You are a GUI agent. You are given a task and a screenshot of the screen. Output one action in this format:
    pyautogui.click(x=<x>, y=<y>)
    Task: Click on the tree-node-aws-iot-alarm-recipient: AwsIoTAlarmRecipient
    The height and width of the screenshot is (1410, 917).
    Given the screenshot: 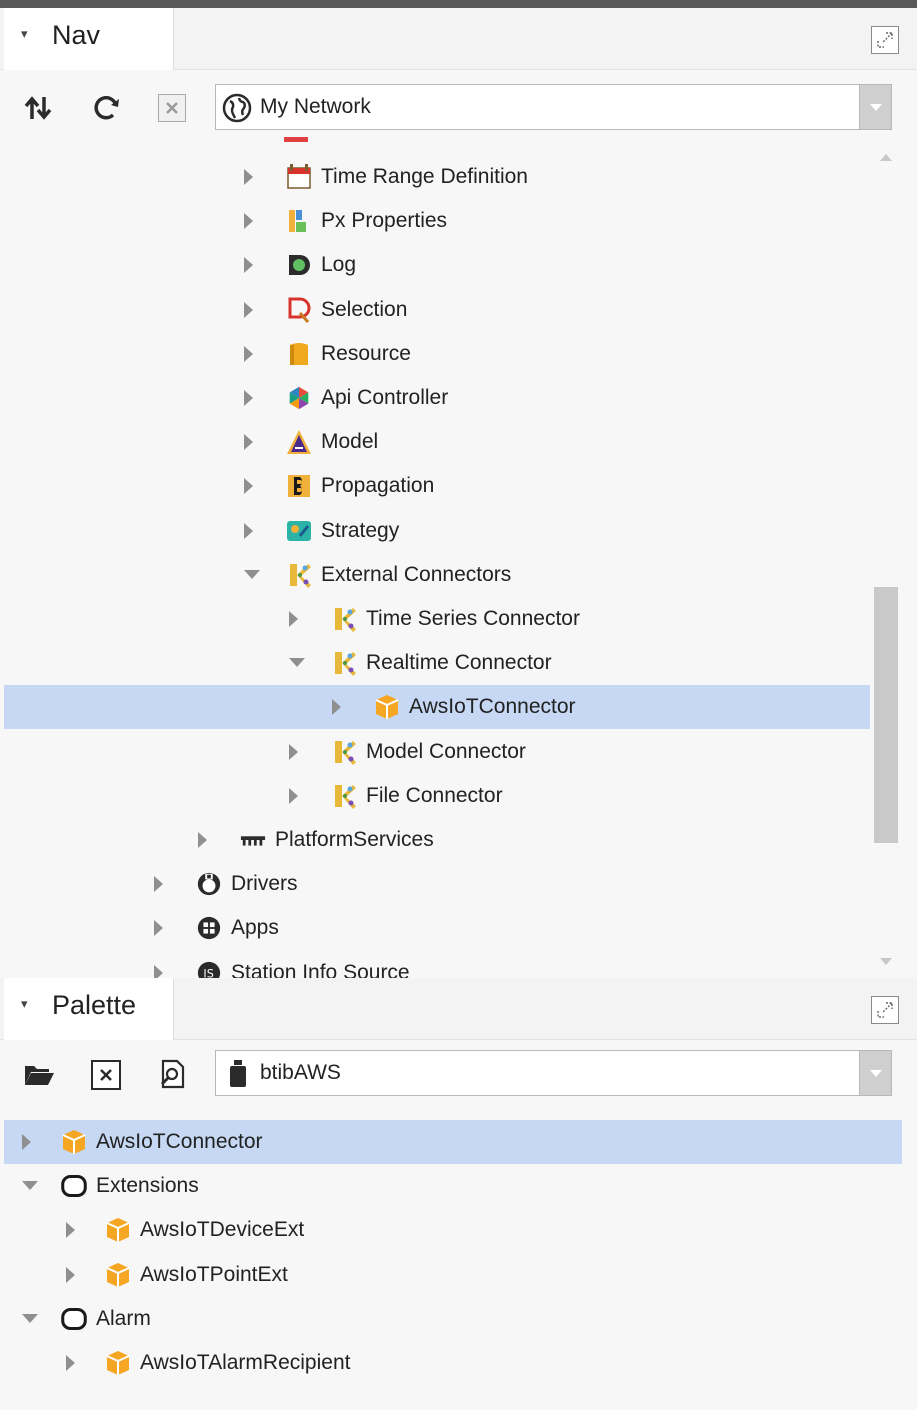 What is the action you would take?
    pyautogui.click(x=453, y=1363)
    